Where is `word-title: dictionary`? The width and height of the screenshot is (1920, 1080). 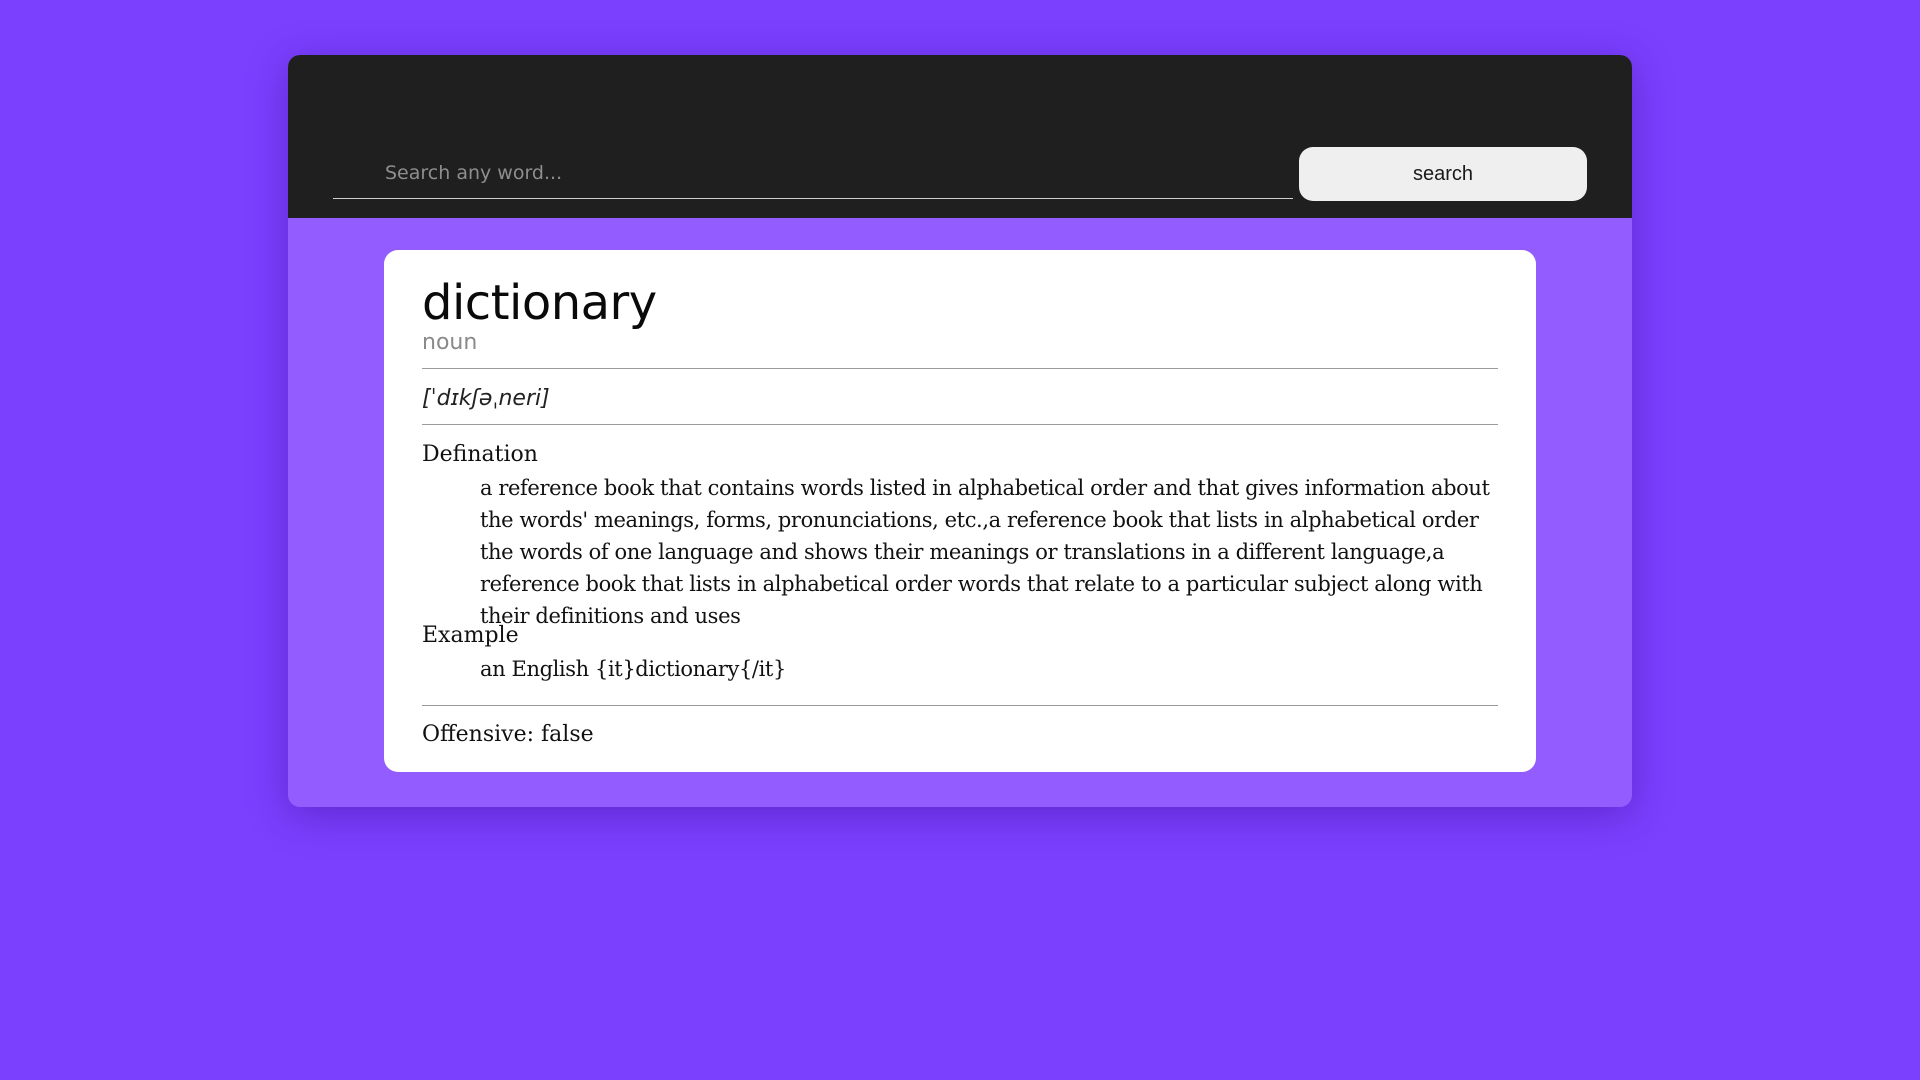 word-title: dictionary is located at coordinates (539, 303).